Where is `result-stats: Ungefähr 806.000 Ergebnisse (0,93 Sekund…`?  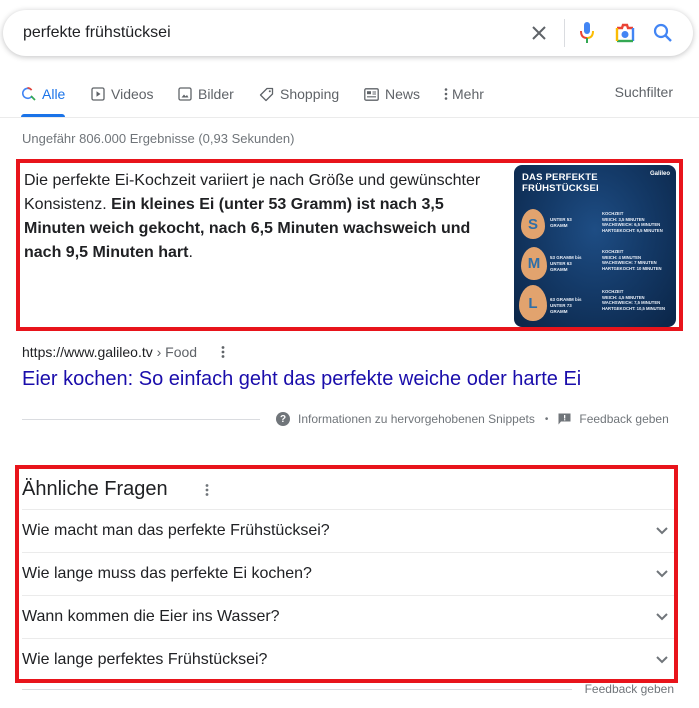 result-stats: Ungefähr 806.000 Ergebnisse (0,93 Sekund… is located at coordinates (158, 138).